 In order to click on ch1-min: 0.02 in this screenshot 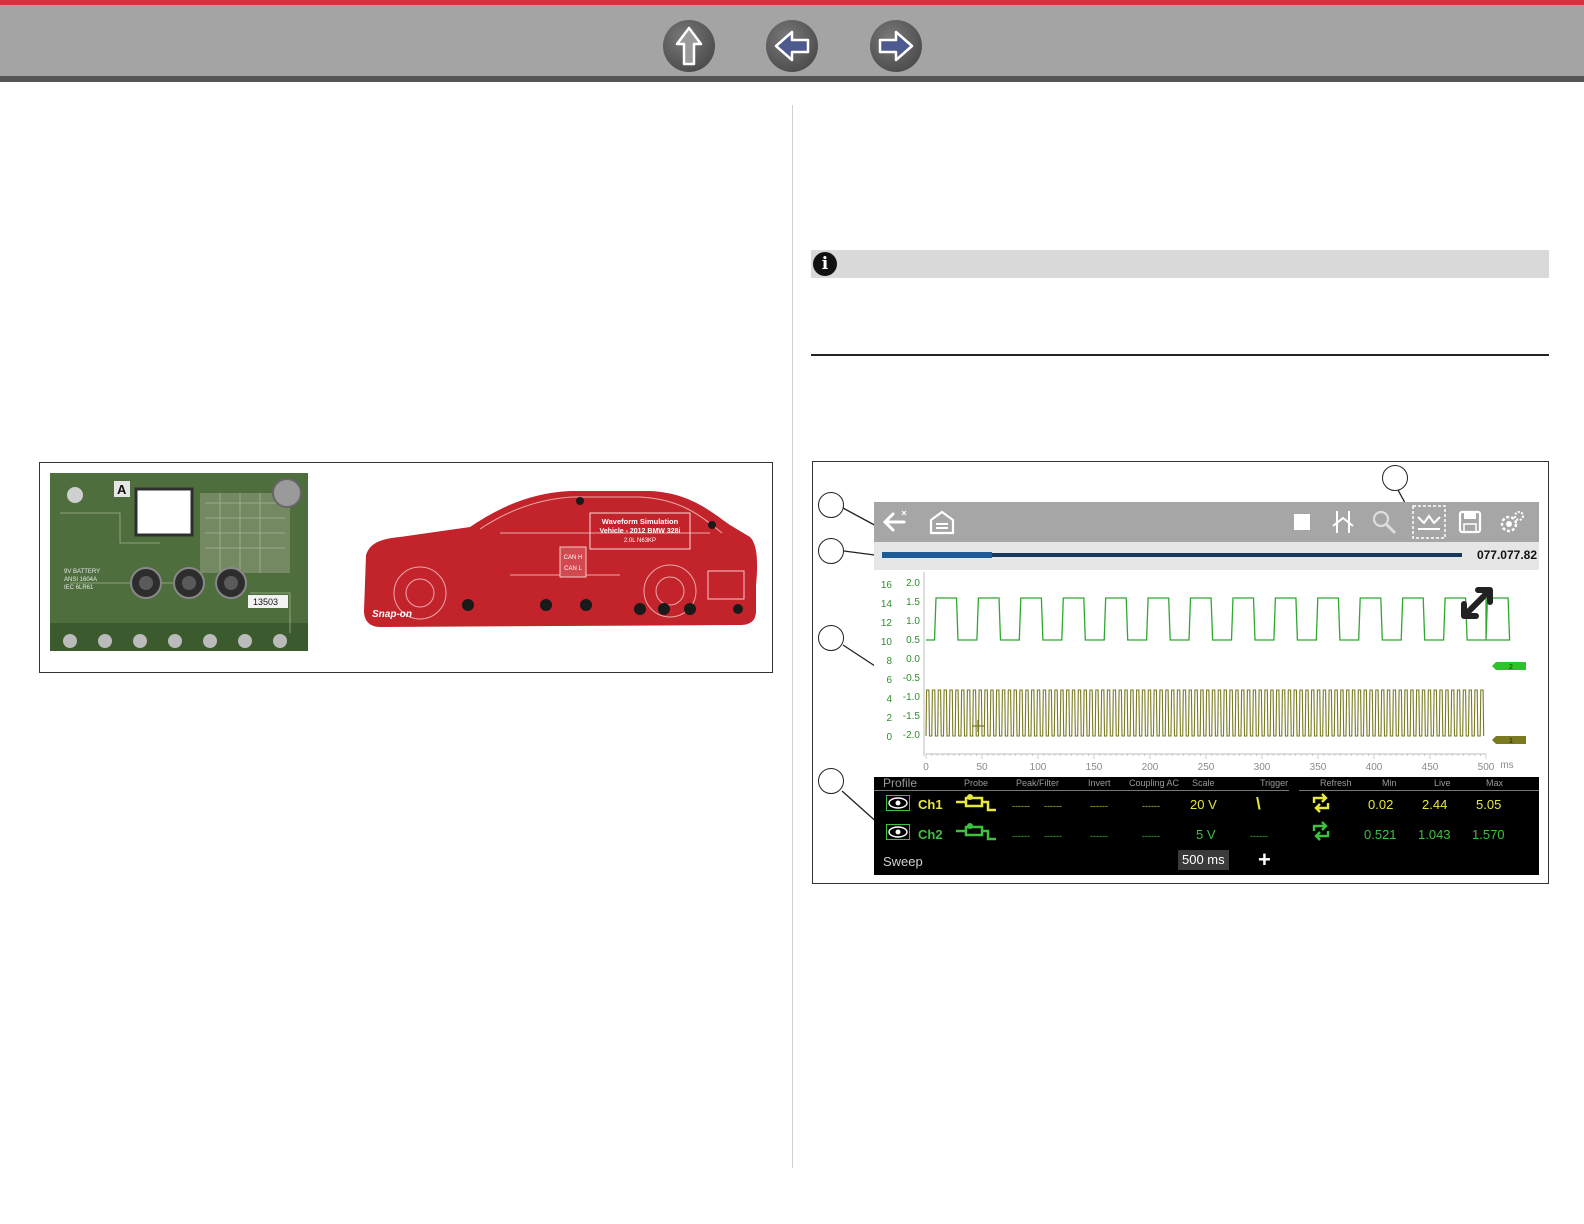, I will do `click(1381, 804)`.